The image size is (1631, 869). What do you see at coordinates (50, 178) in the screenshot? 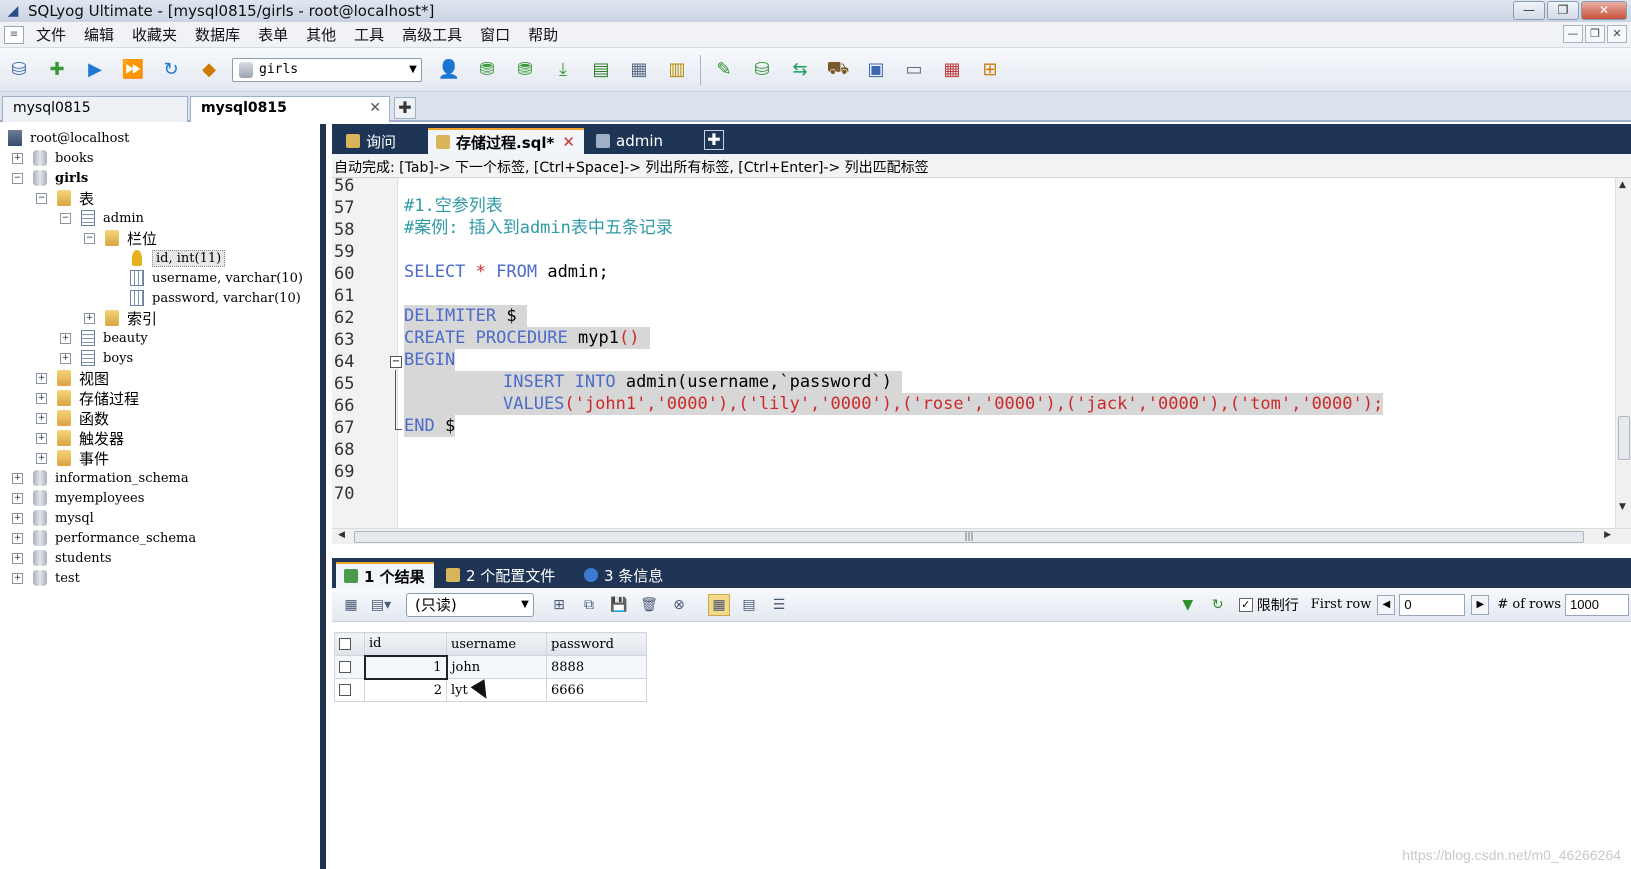
I see `tree-node-girls: − girls` at bounding box center [50, 178].